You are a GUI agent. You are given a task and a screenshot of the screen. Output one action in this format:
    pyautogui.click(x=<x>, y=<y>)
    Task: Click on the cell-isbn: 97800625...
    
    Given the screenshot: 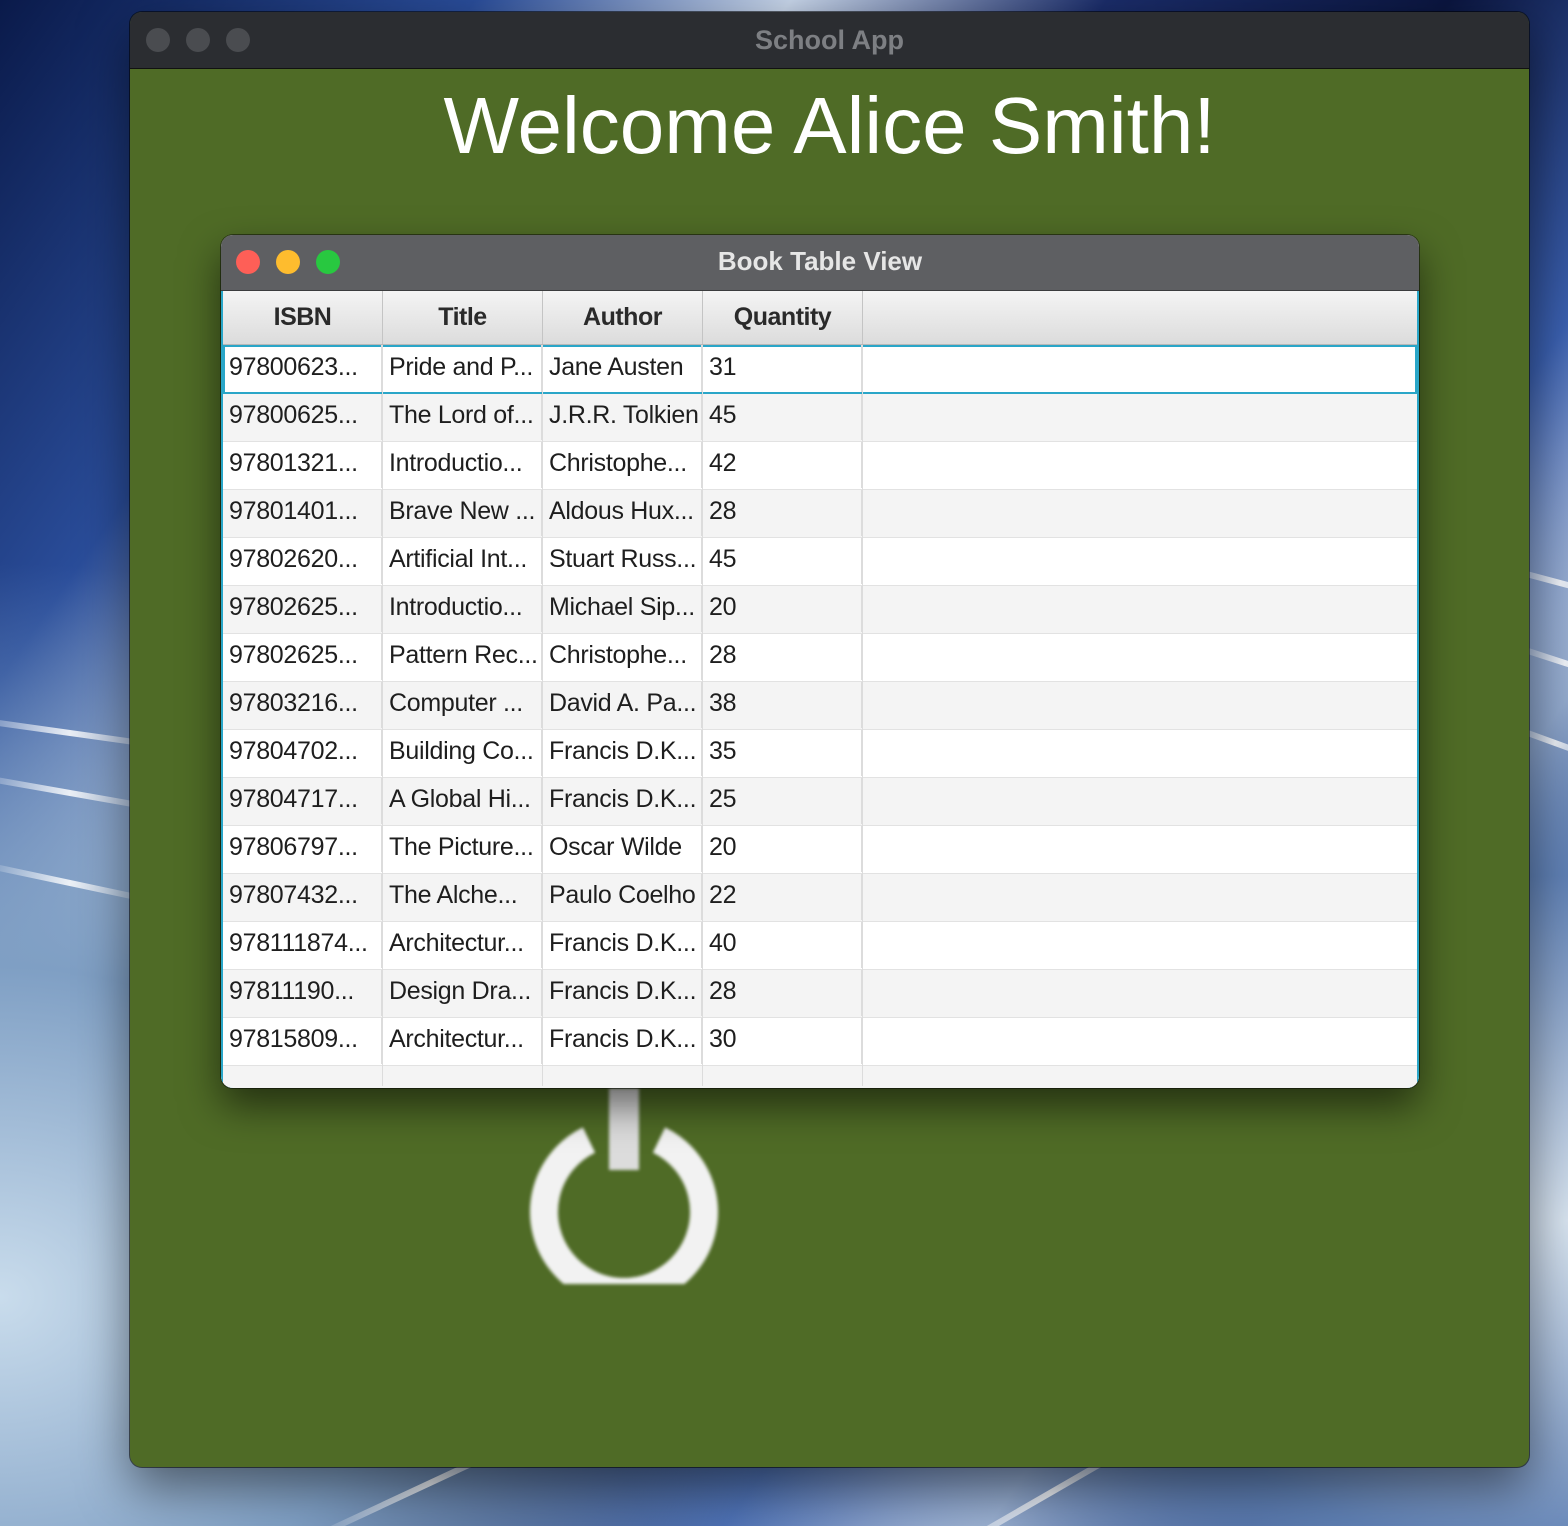 What is the action you would take?
    pyautogui.click(x=302, y=416)
    